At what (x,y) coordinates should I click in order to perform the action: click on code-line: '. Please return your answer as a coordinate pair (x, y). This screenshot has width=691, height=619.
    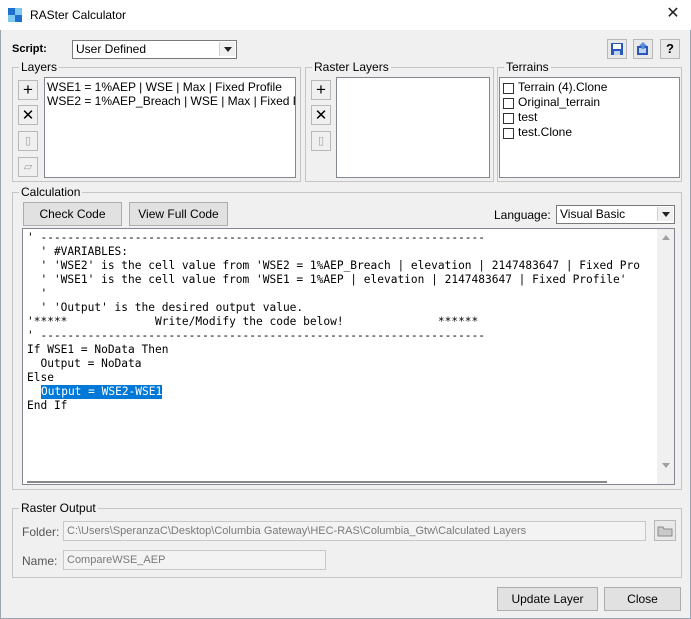
    Looking at the image, I should click on (37, 293).